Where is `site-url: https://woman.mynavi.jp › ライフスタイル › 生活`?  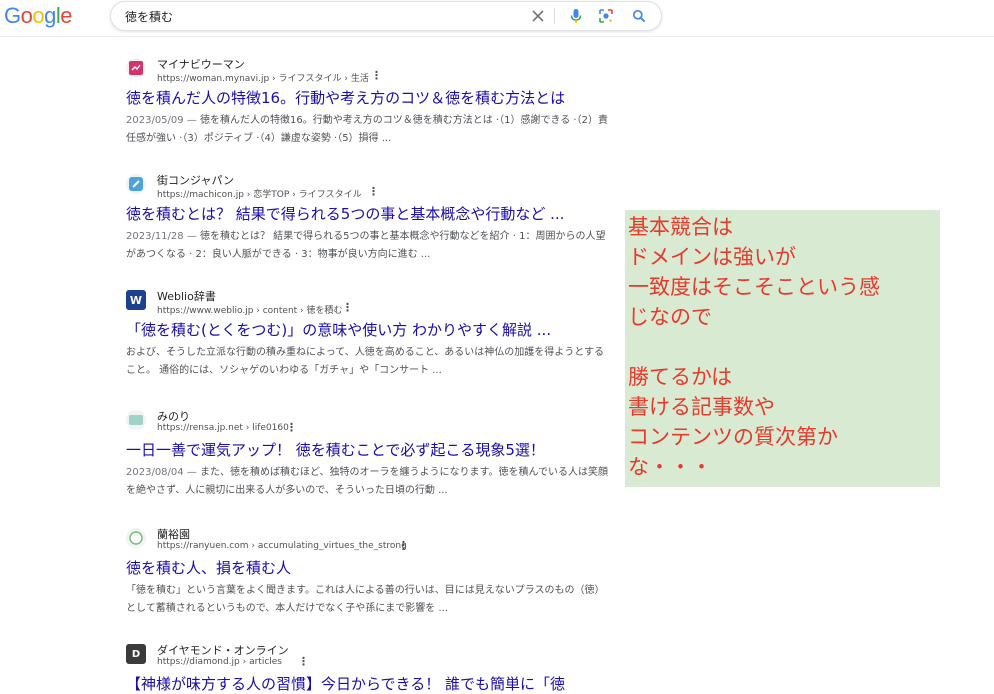
site-url: https://woman.mynavi.jp › ライフスタイル › 生活 is located at coordinates (263, 79).